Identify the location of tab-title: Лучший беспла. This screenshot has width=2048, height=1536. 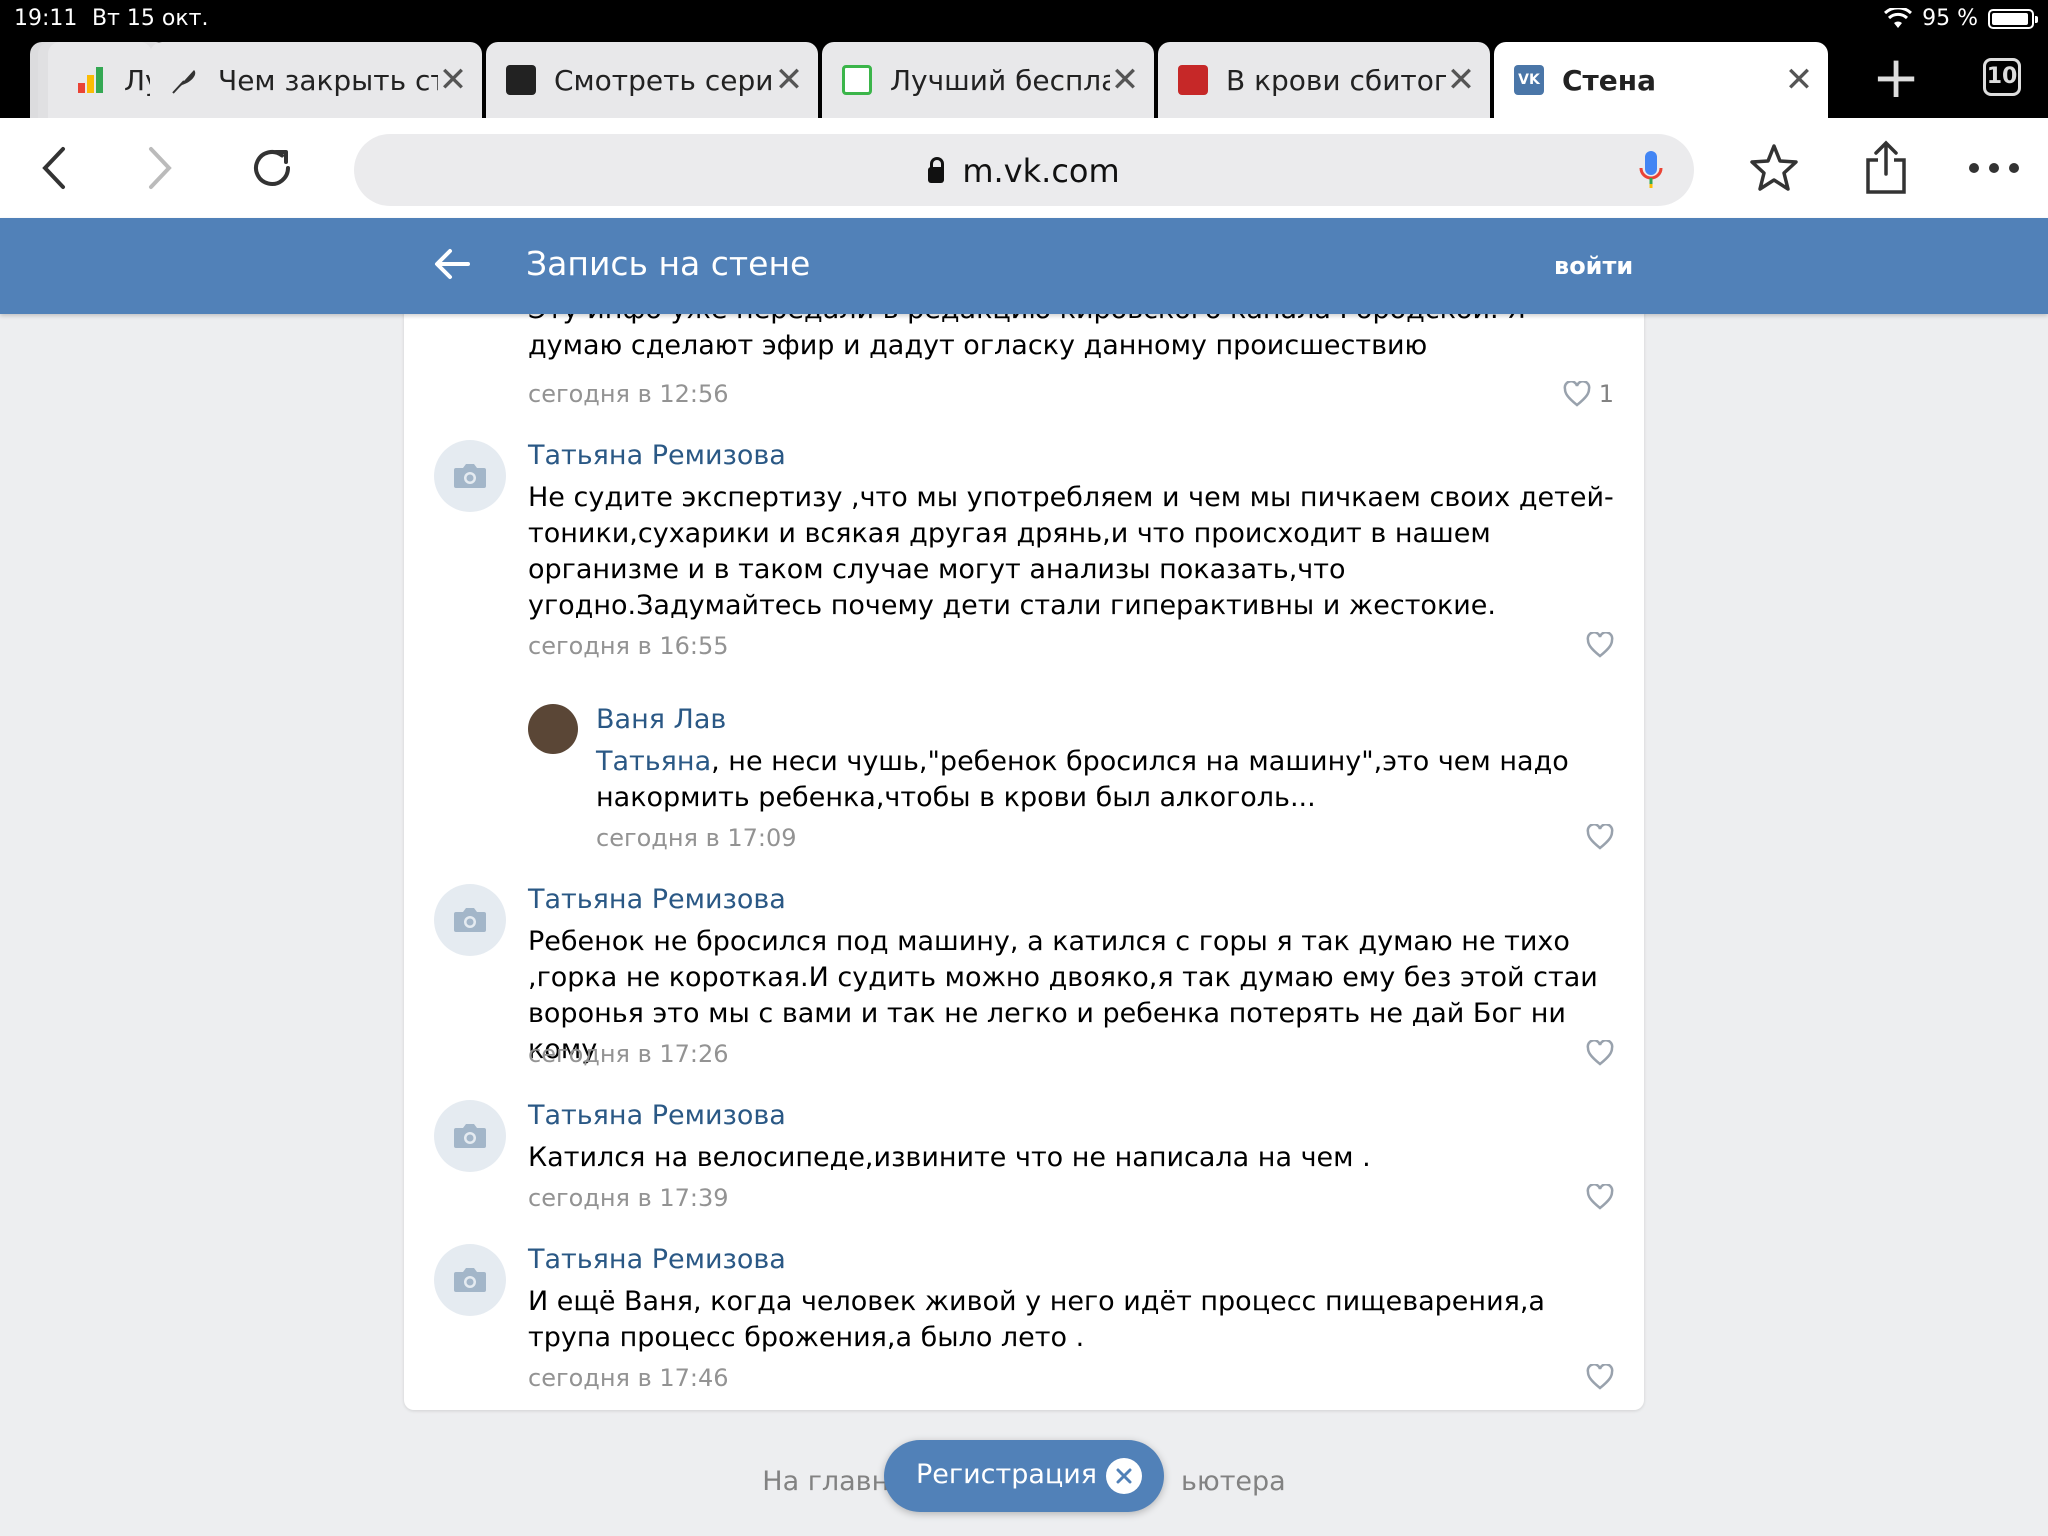
(1000, 80).